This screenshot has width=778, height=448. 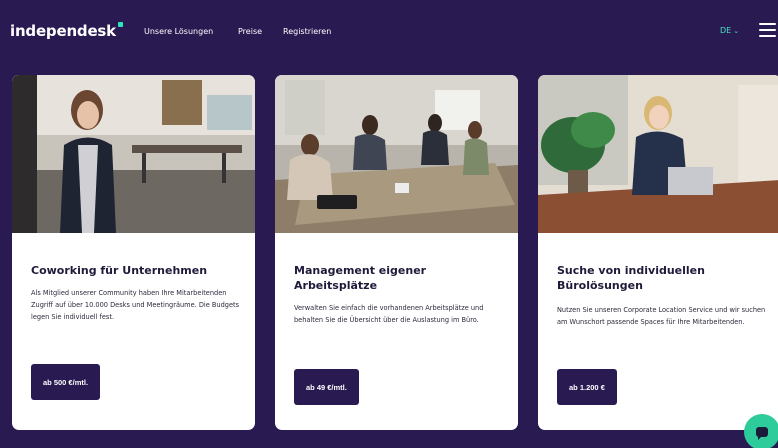 What do you see at coordinates (736, 30) in the screenshot?
I see `chevron-down-icon: ⌄` at bounding box center [736, 30].